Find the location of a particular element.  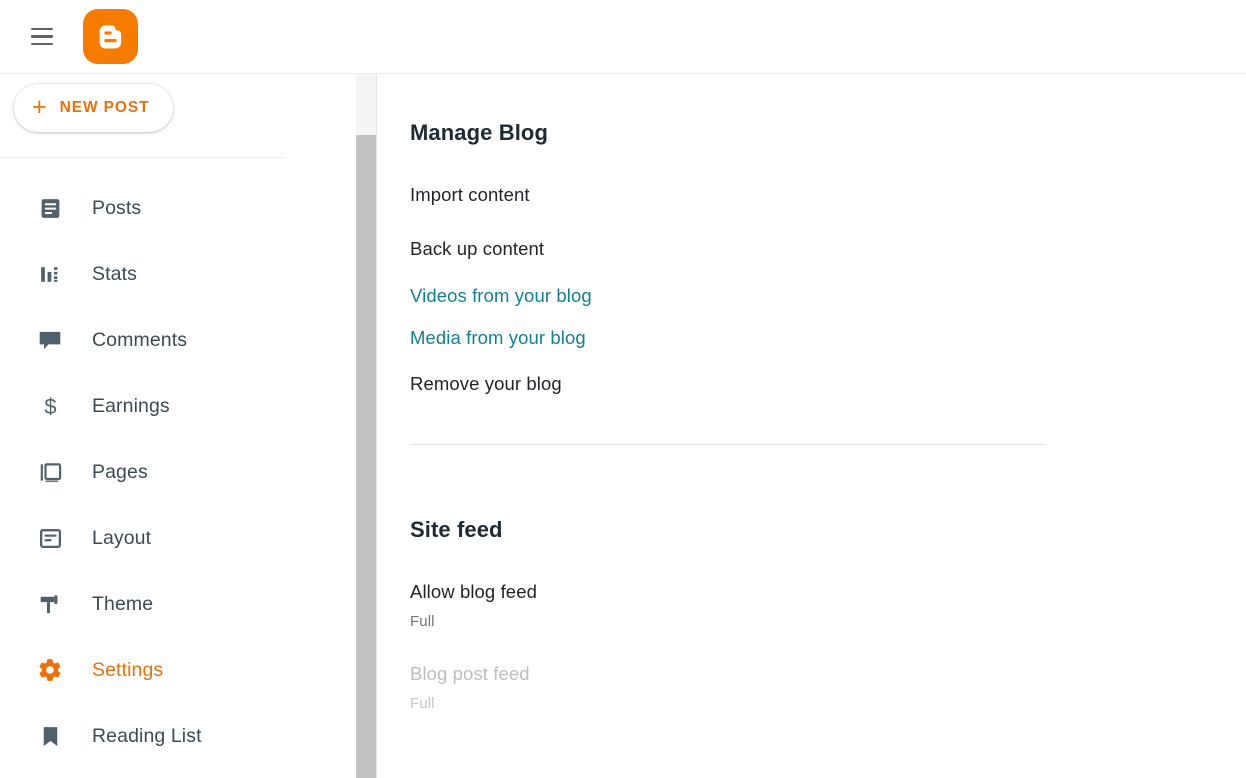

new-post-label: NEW POST is located at coordinates (104, 107).